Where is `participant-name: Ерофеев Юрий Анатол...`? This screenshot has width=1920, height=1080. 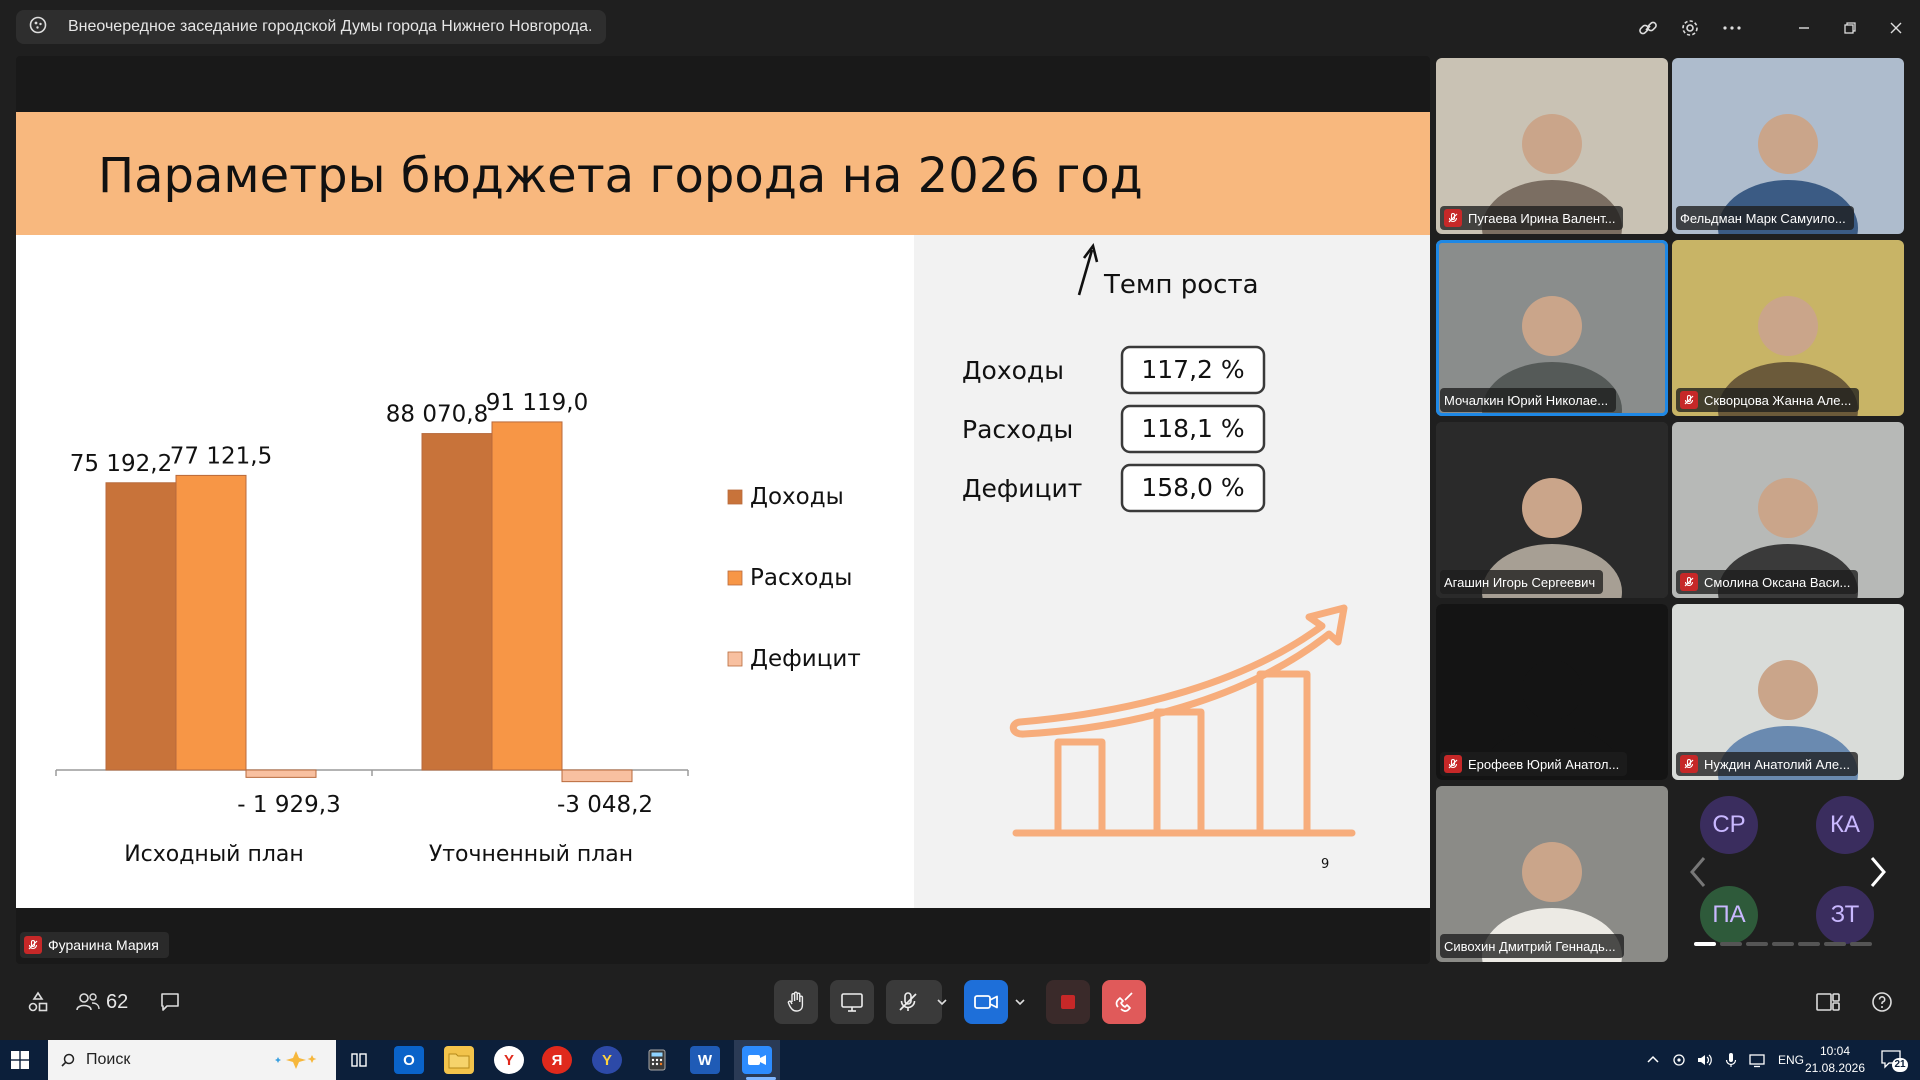
participant-name: Ерофеев Юрий Анатол... is located at coordinates (1544, 764).